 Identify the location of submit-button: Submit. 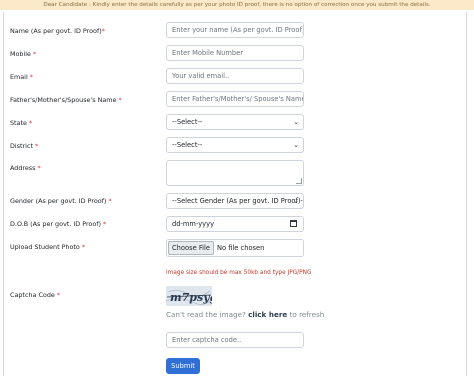
(183, 366).